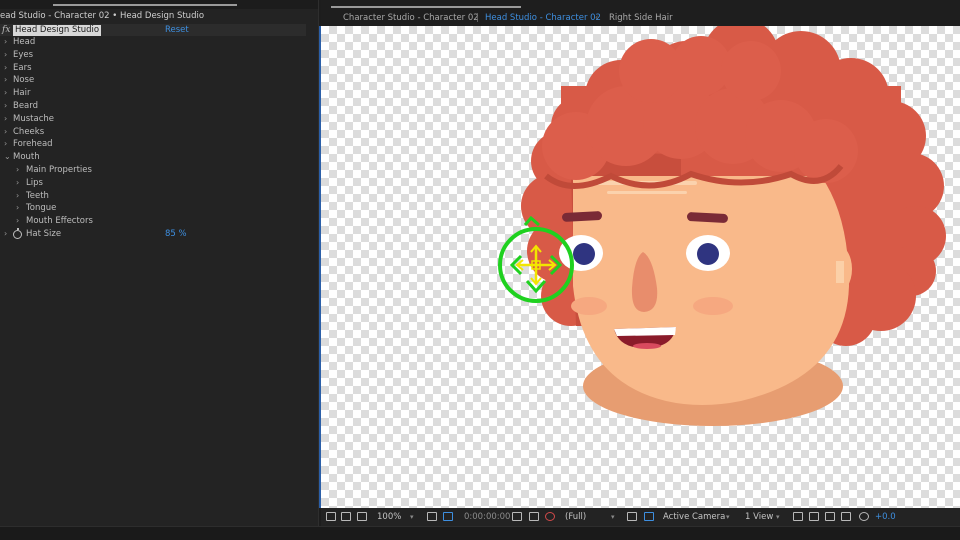 Image resolution: width=960 pixels, height=540 pixels. What do you see at coordinates (33, 144) in the screenshot?
I see `property-label: Forehead` at bounding box center [33, 144].